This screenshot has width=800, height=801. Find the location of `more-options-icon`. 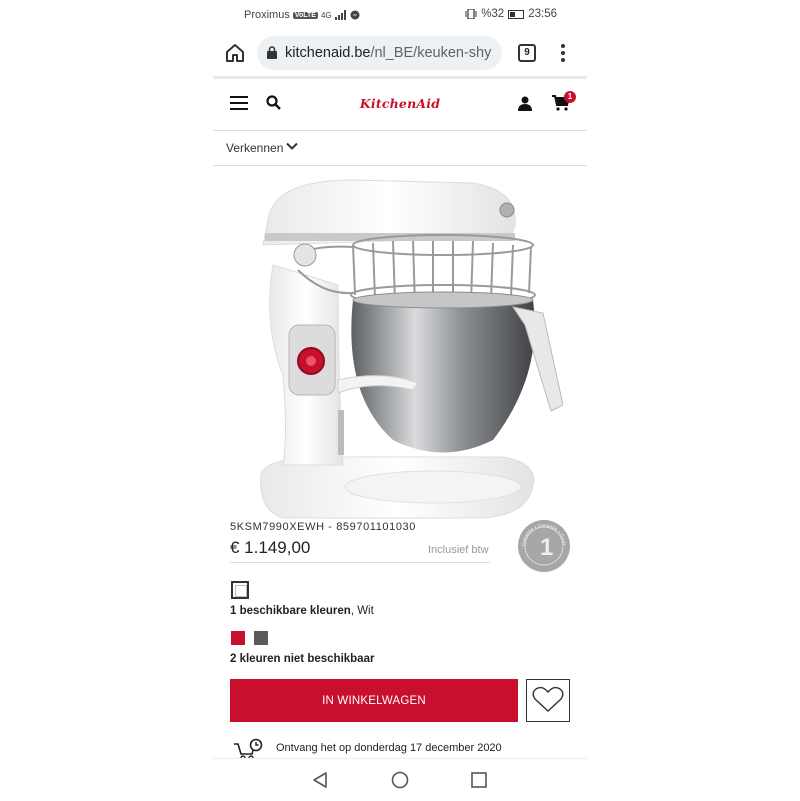

more-options-icon is located at coordinates (563, 53).